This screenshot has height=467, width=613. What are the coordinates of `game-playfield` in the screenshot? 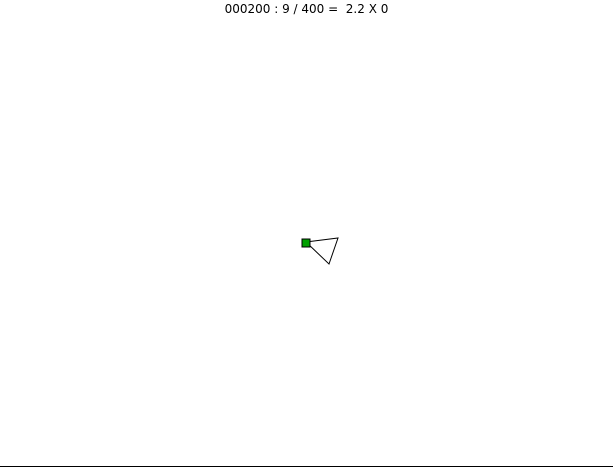 It's located at (320, 251).